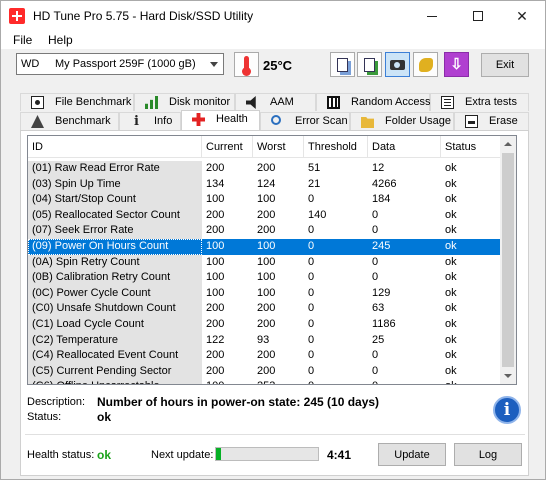  What do you see at coordinates (314, 168) in the screenshot?
I see `cell-threshold: 51` at bounding box center [314, 168].